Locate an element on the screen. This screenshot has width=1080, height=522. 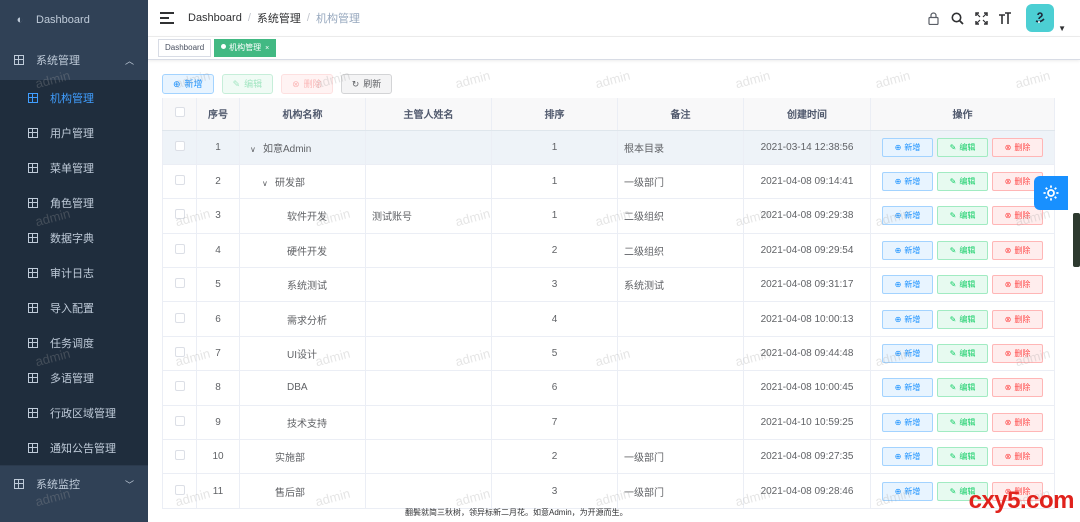
table-row: 11 售后部 3 一级部门 2021-04-08 09:28:46 ⊕ 新增 ✎ 编辑 ⊗ 删除 is located at coordinates (608, 491).